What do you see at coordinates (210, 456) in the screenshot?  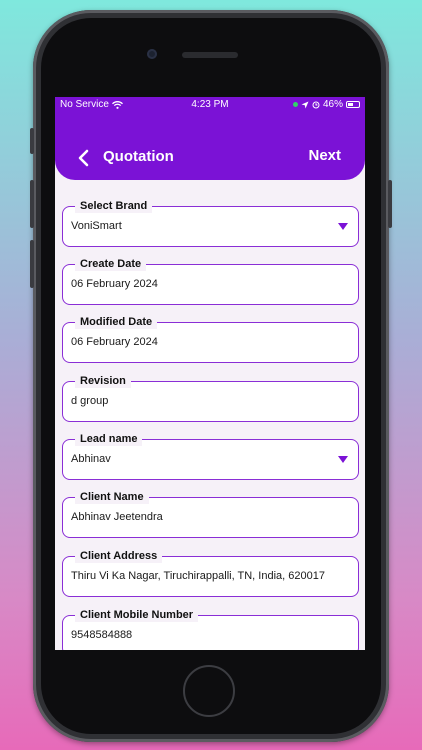 I see `dropdown-lead-name: Lead name Abhinav` at bounding box center [210, 456].